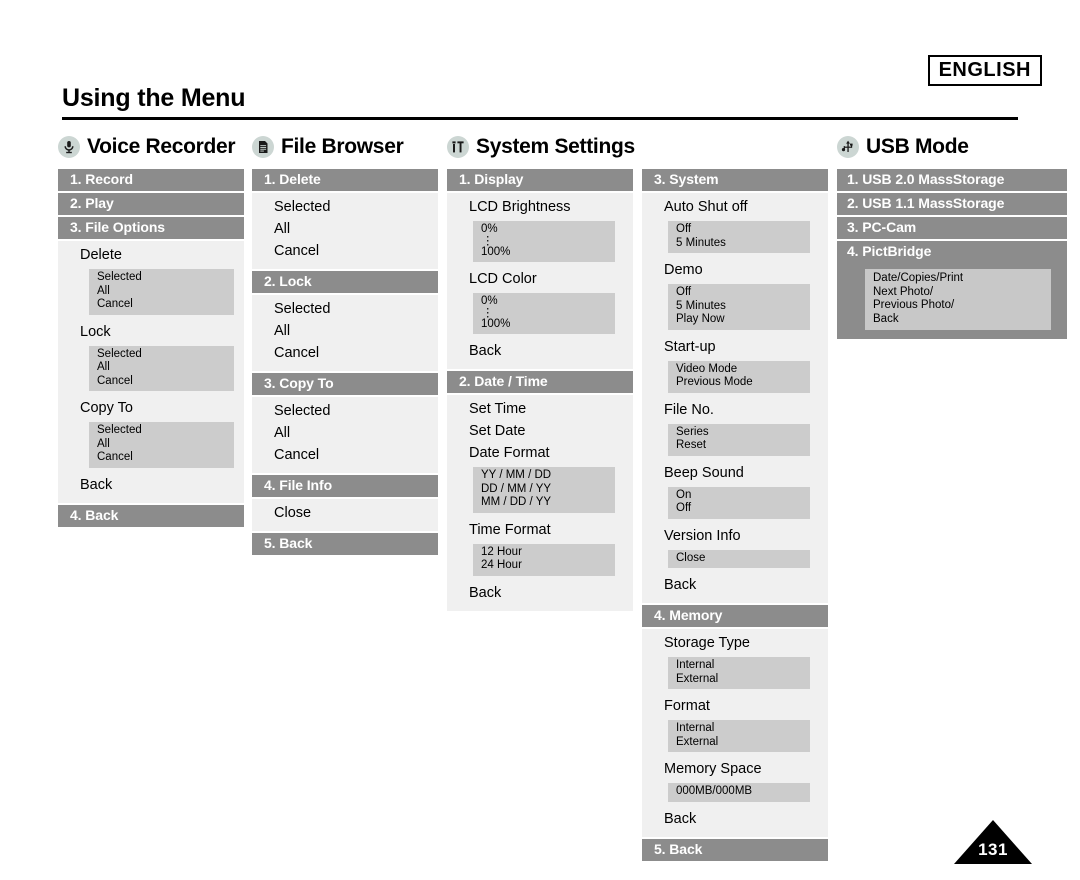 The width and height of the screenshot is (1080, 880). Describe the element at coordinates (544, 476) in the screenshot. I see `sub-option: YY / MM / DD` at that location.